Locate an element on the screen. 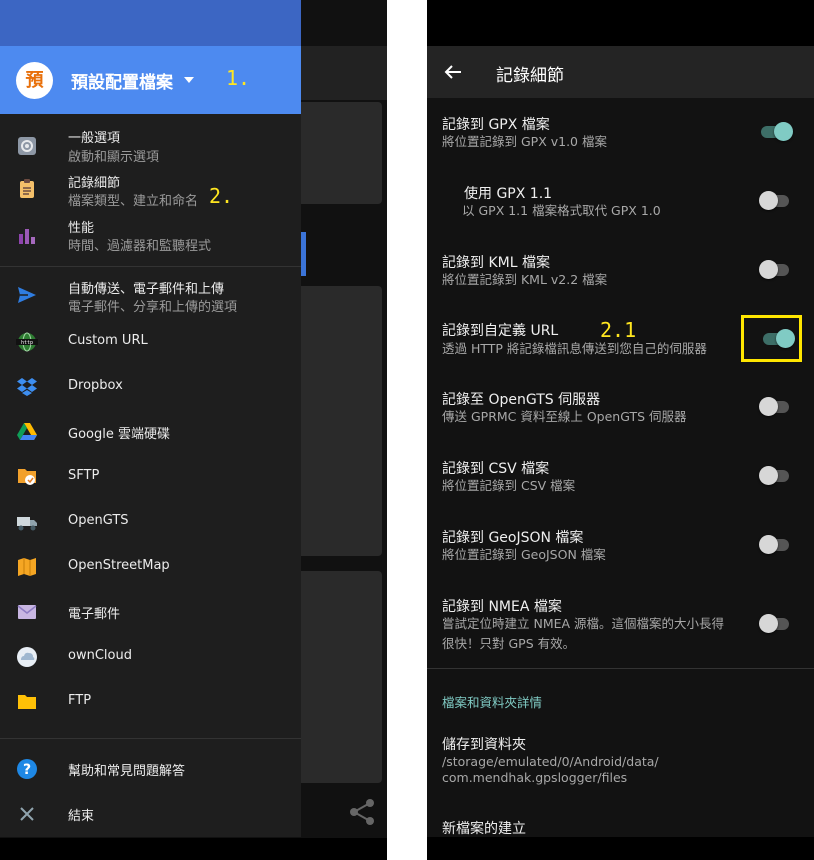  status-bar is located at coordinates (150, 23).